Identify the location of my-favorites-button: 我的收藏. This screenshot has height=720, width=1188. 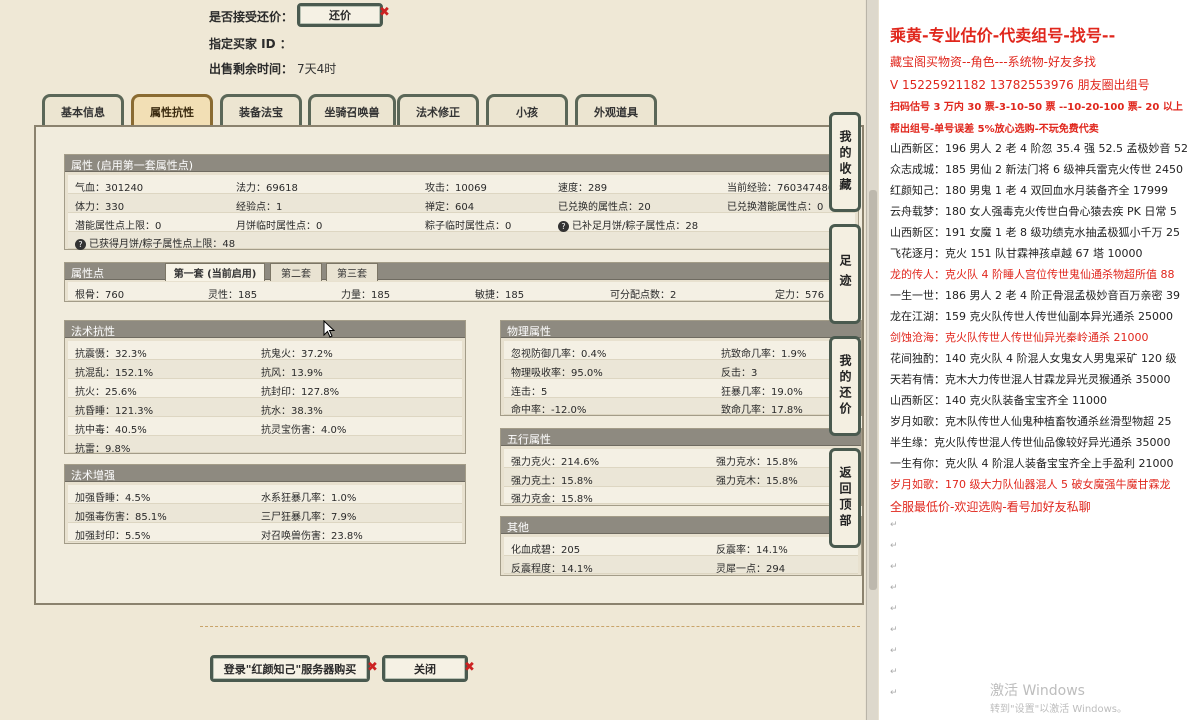
(845, 162).